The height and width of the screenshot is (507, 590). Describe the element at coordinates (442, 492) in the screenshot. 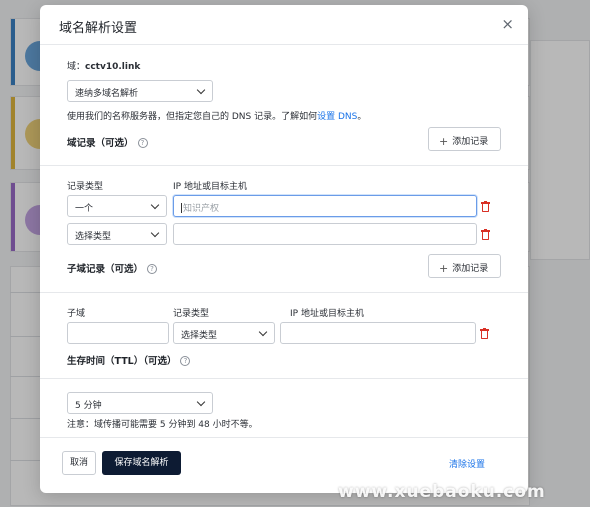

I see `watermark-text: www.xuebaoku.com` at that location.